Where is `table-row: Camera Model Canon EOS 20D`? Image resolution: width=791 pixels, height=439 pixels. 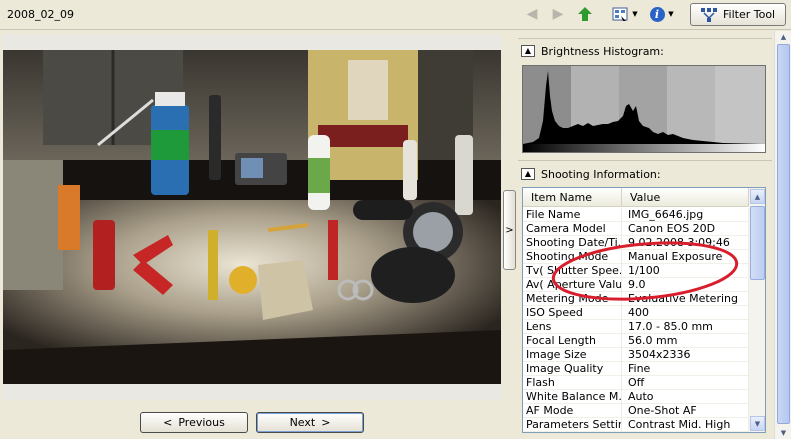
table-row: Camera Model Canon EOS 20D is located at coordinates (636, 229).